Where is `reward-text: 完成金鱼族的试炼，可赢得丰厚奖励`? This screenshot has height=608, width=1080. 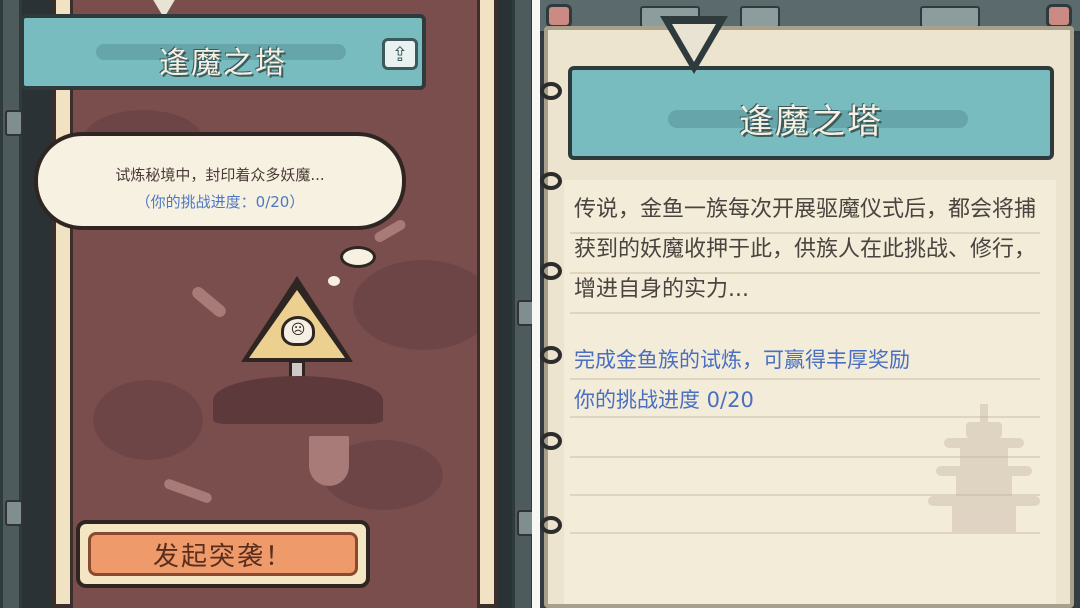
reward-text: 完成金鱼族的试炼，可赢得丰厚奖励 is located at coordinates (742, 360).